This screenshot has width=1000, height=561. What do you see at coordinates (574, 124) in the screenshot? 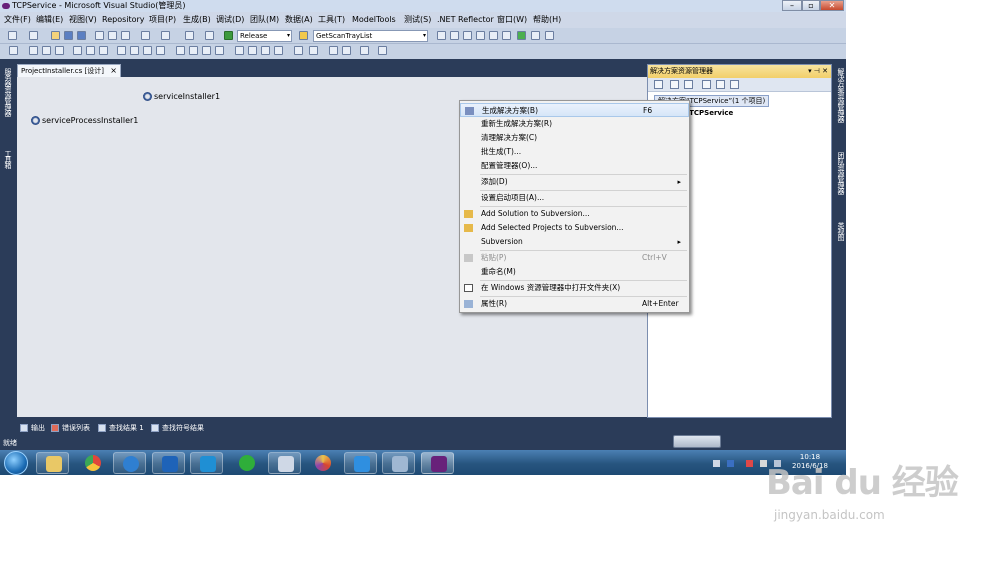
I see `menu-item-rebuild-solution: 重新生成解决方案(R)` at bounding box center [574, 124].